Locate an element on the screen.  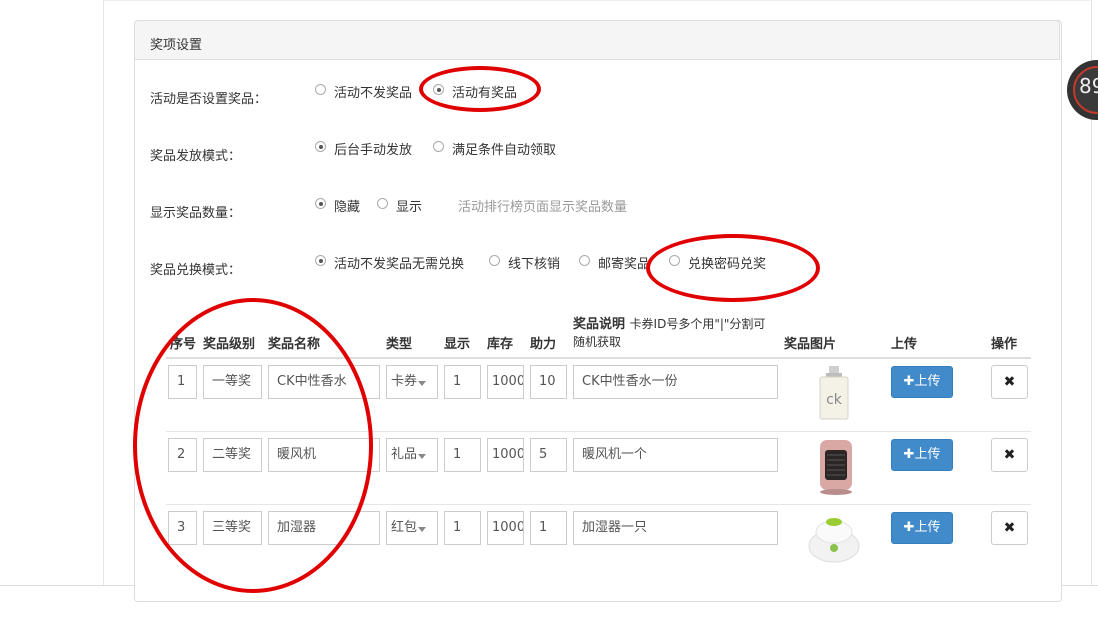
type-select-value: 卡券 is located at coordinates (404, 381).